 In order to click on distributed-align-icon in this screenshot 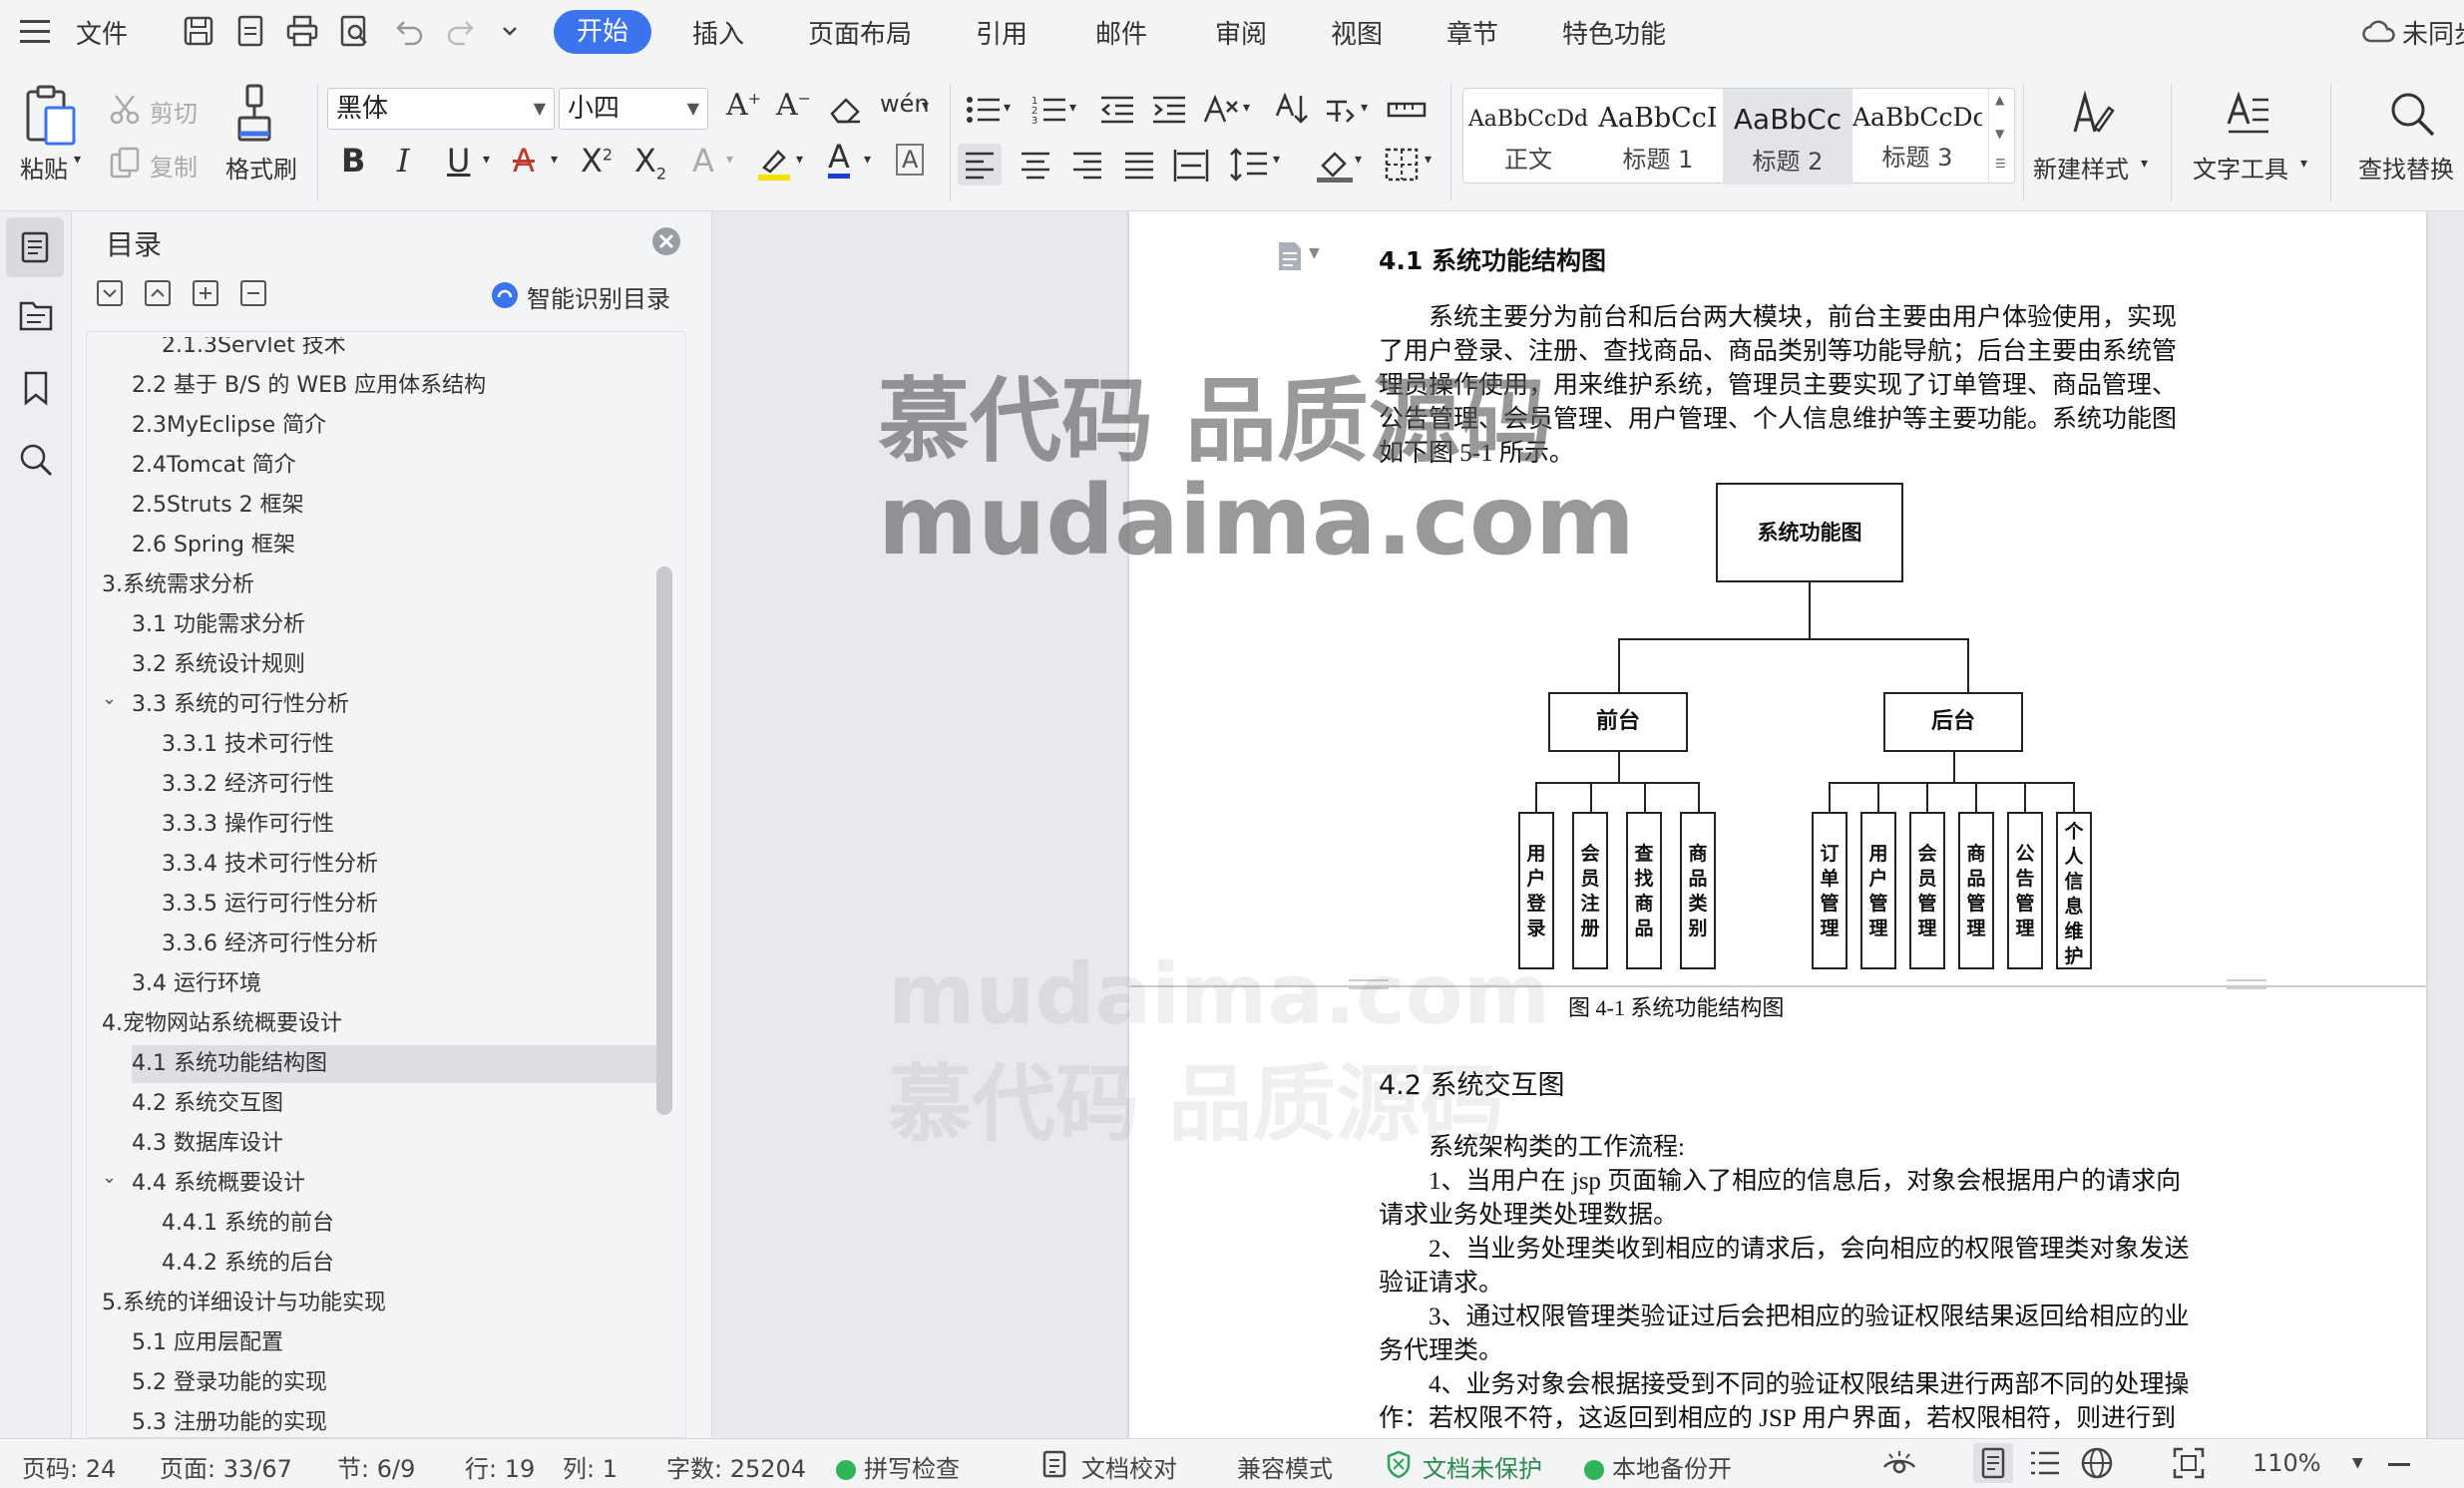, I will do `click(1191, 165)`.